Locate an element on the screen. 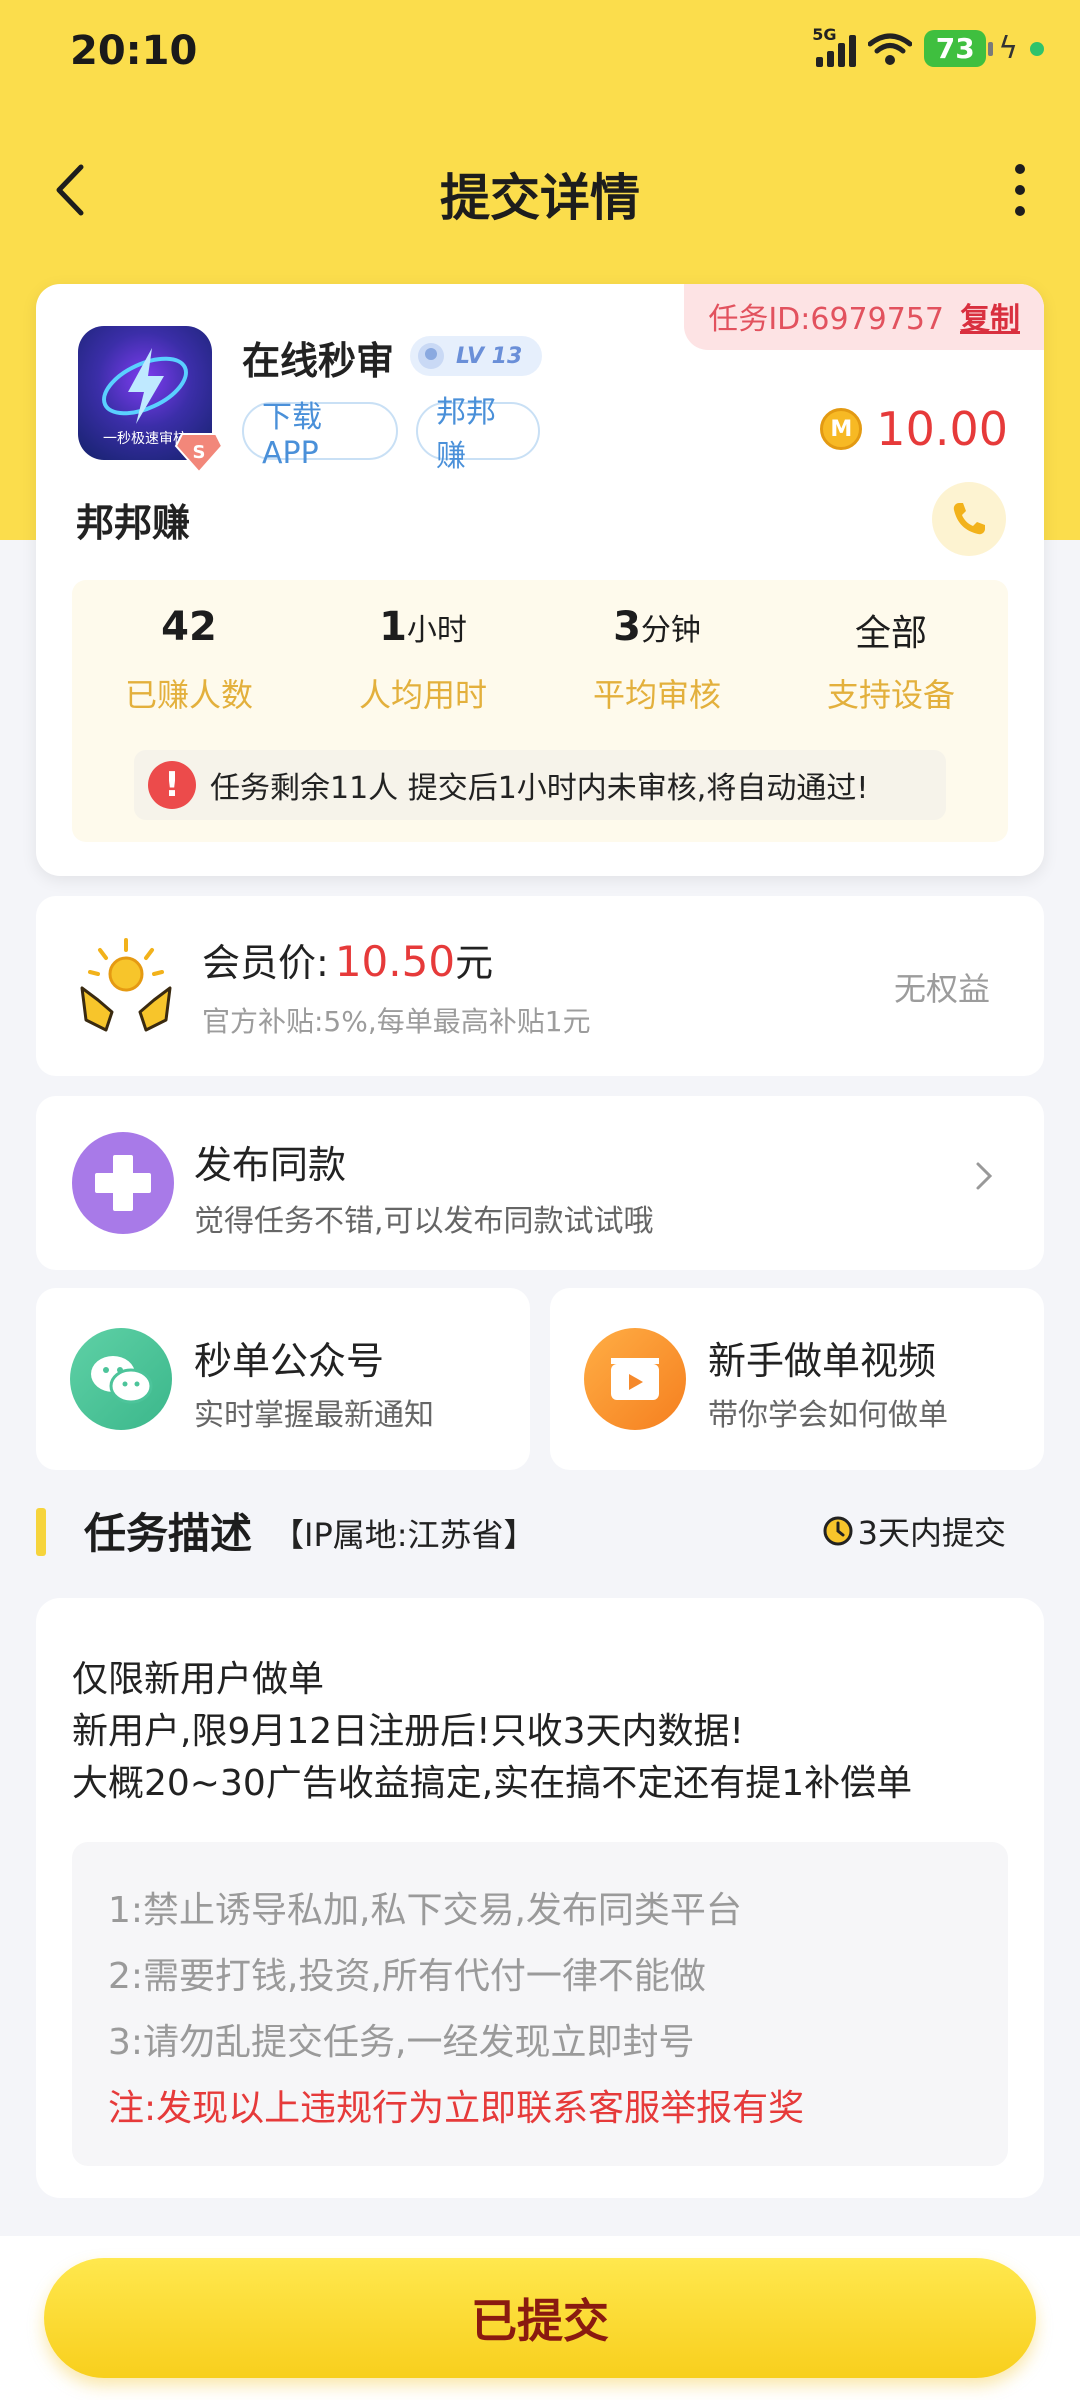 Image resolution: width=1080 pixels, height=2400 pixels. publish-subtitle: 觉得任务不错,可以发布同款试试哦 is located at coordinates (424, 1221).